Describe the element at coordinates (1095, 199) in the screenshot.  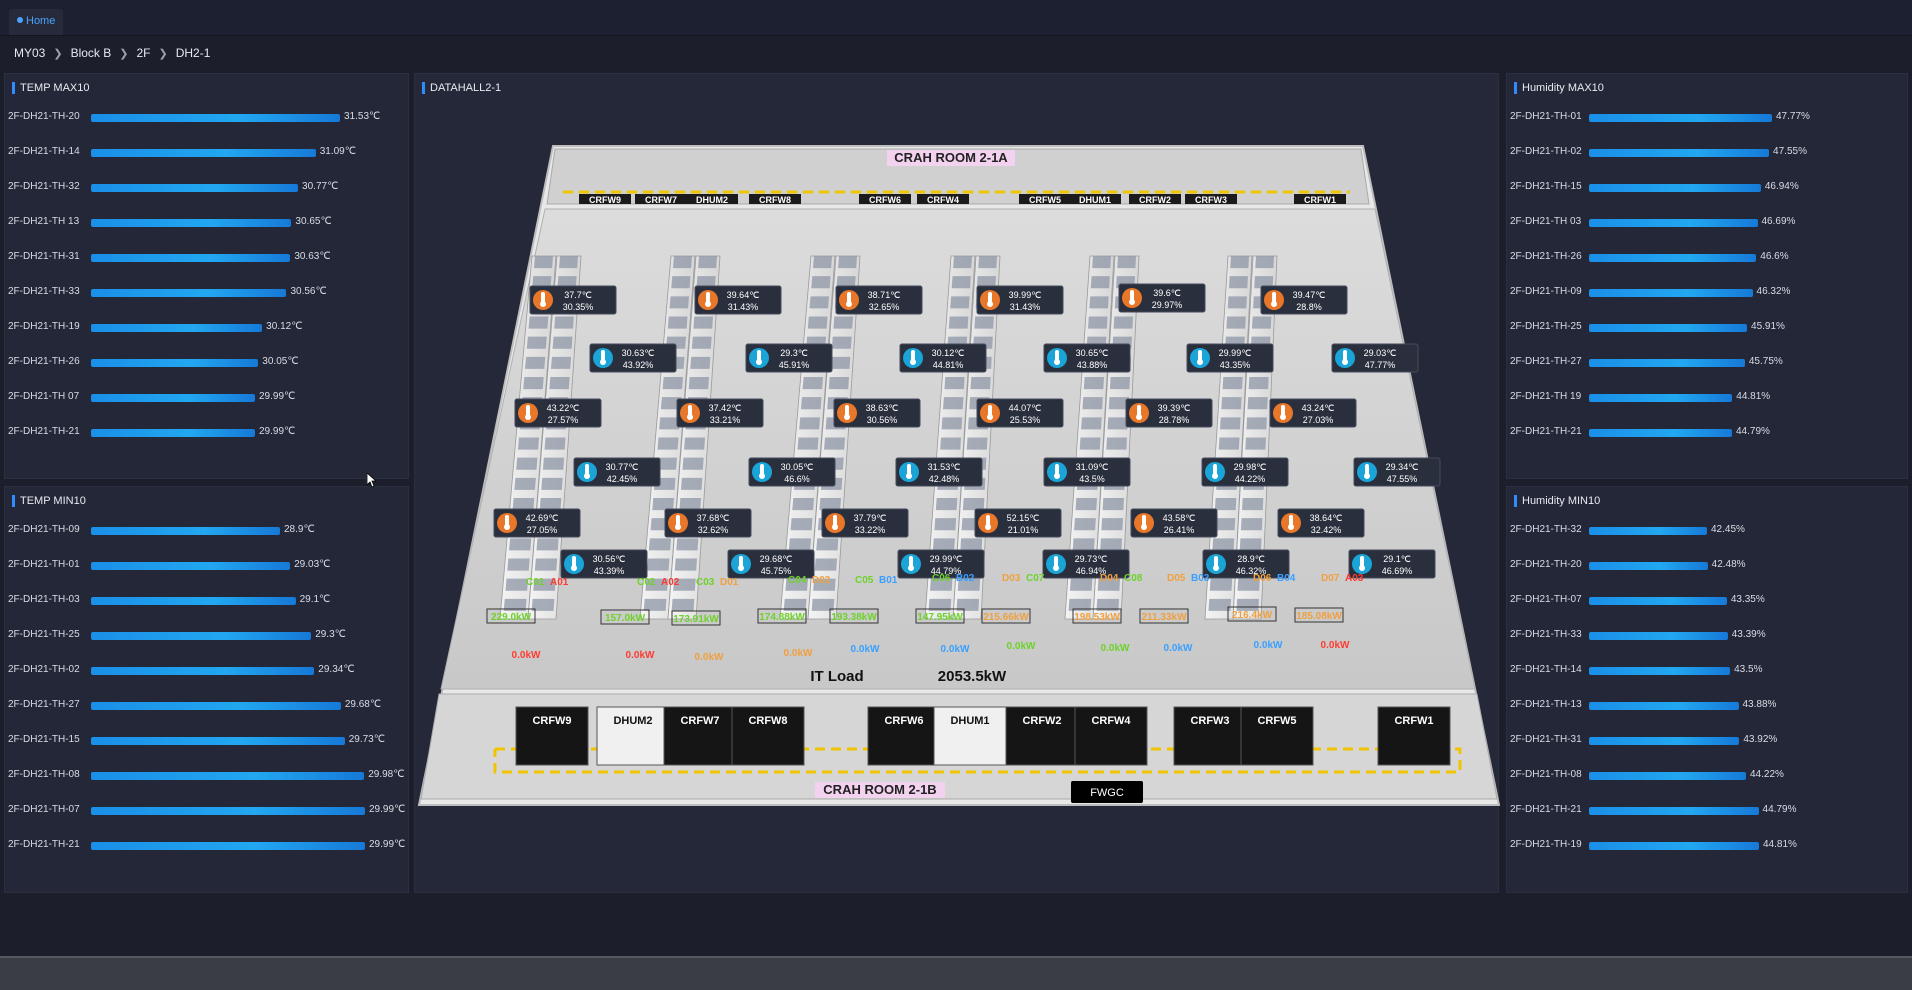
I see `crah-unit-top: DHUM1` at that location.